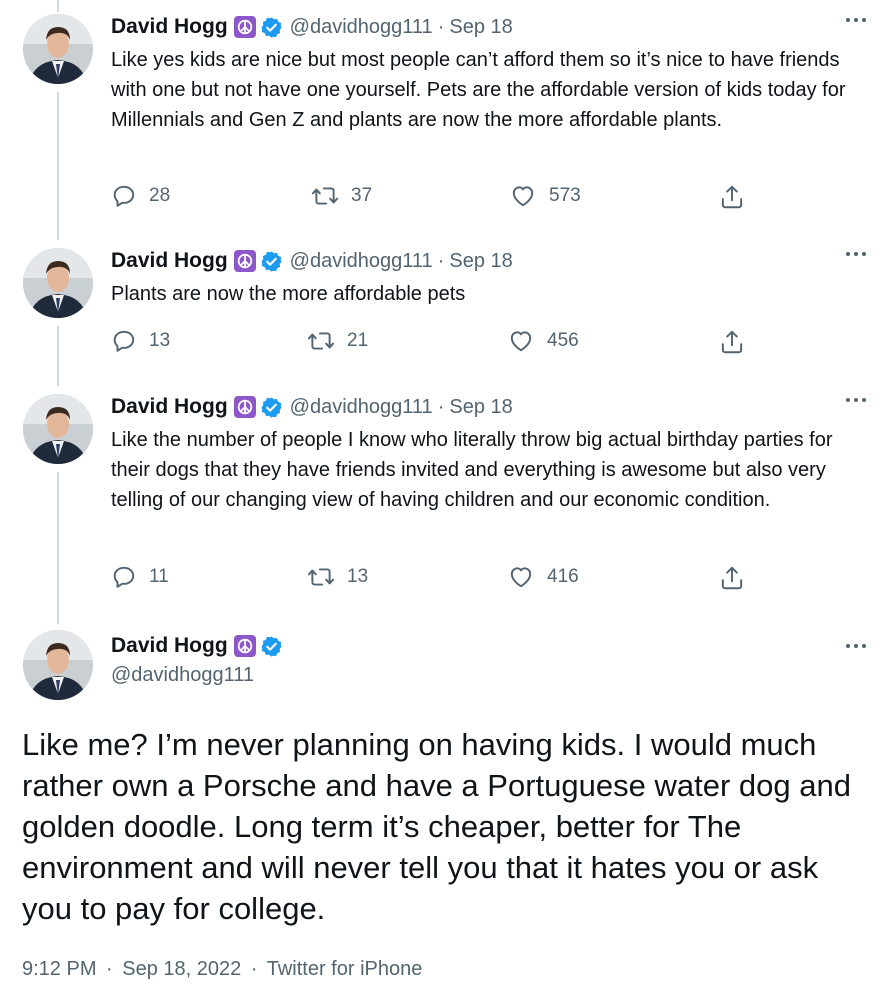 The width and height of the screenshot is (888, 1006). I want to click on tweet-time: 9:12 PM, so click(59, 969).